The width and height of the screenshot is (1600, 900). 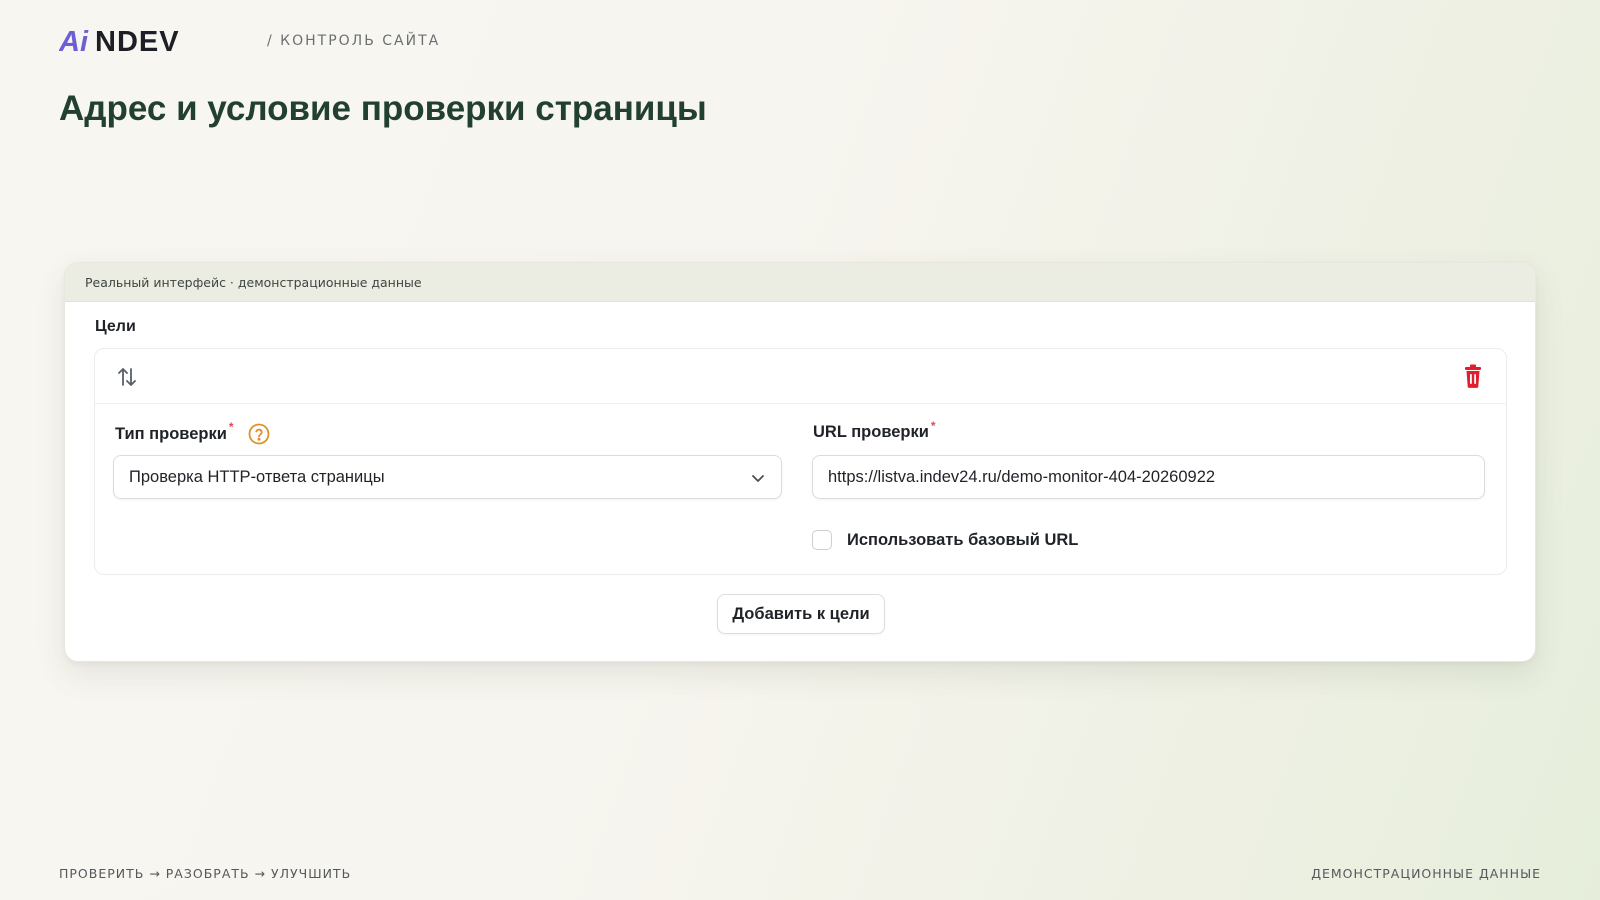 I want to click on check-url-label: URL проверки *, so click(x=874, y=430).